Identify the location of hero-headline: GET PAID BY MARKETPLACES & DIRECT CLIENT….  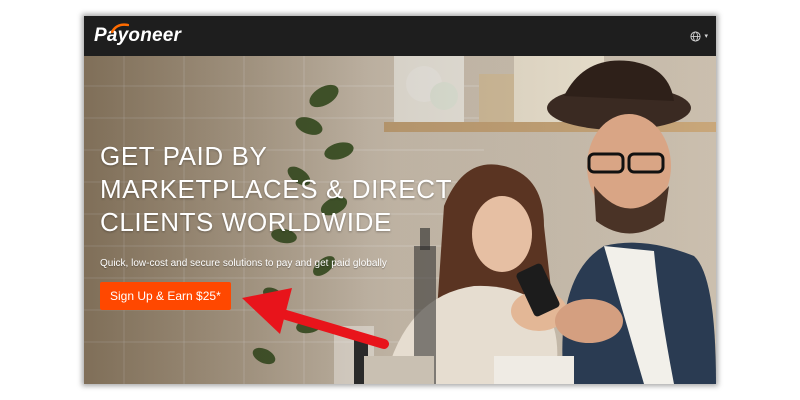
(280, 189).